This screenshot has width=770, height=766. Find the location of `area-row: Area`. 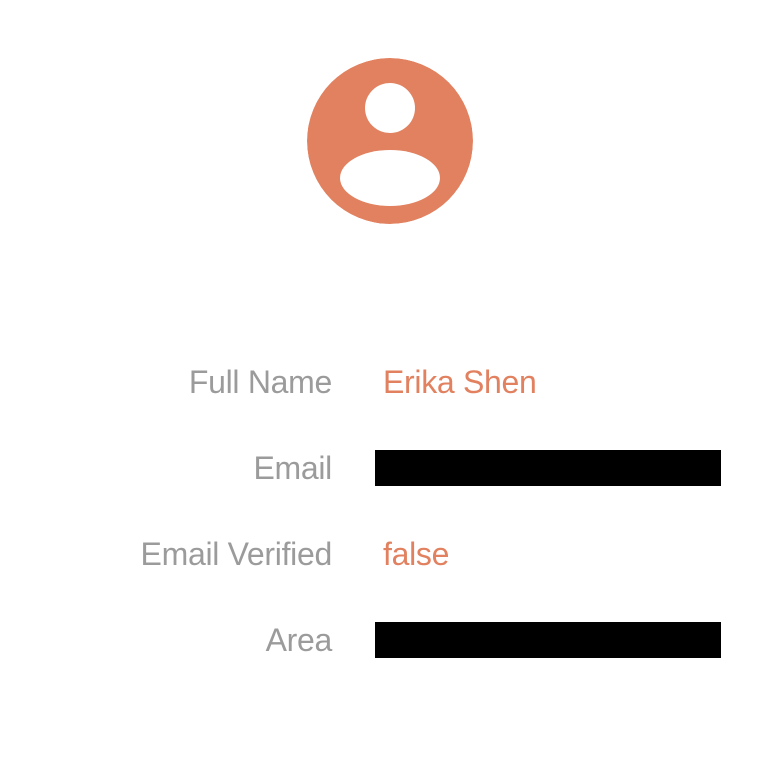

area-row: Area is located at coordinates (385, 641).